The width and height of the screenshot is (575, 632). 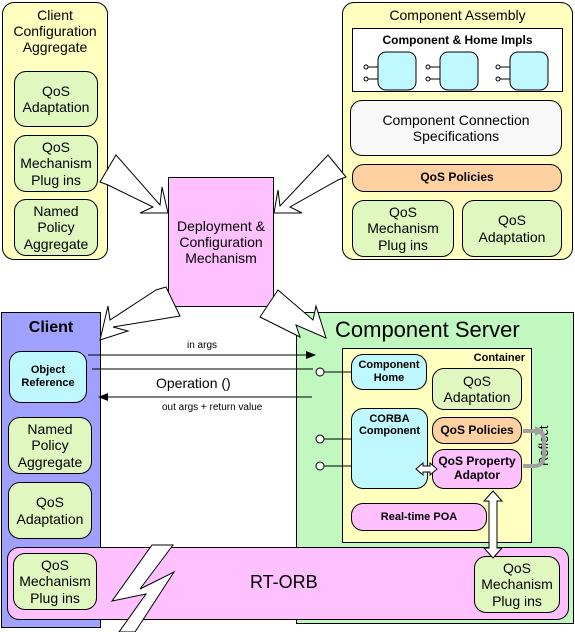 What do you see at coordinates (293, 314) in the screenshot?
I see `arrow-deployment-to-server` at bounding box center [293, 314].